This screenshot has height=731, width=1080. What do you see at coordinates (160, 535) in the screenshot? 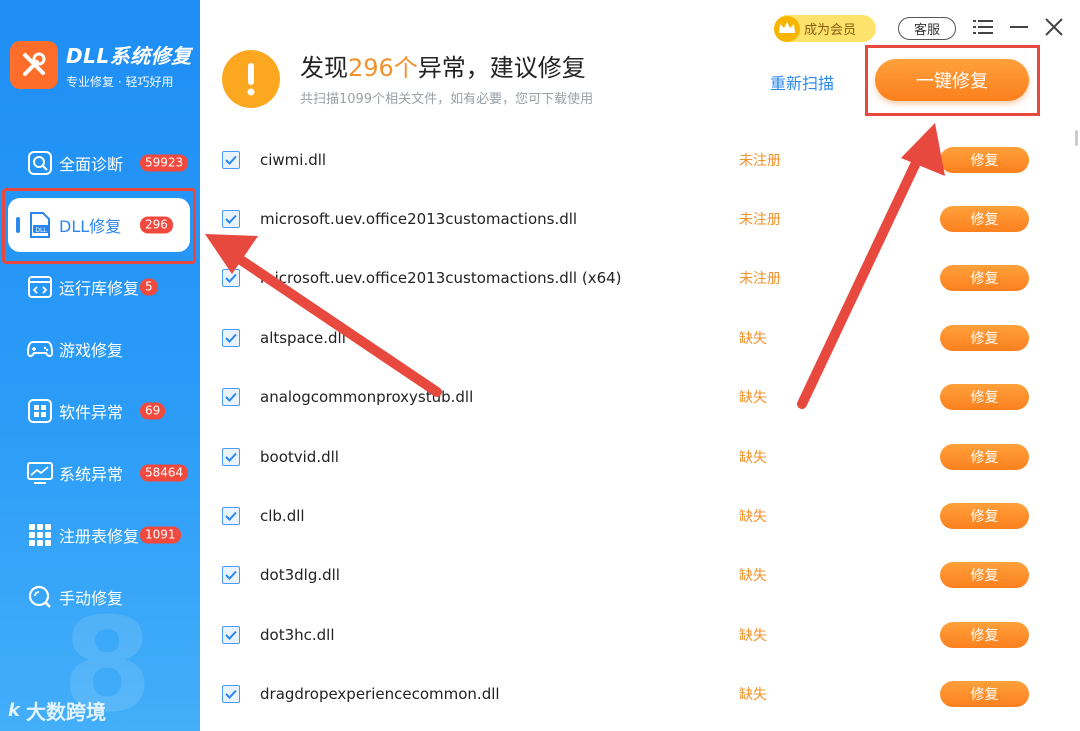
I see `count-badge: 1091` at bounding box center [160, 535].